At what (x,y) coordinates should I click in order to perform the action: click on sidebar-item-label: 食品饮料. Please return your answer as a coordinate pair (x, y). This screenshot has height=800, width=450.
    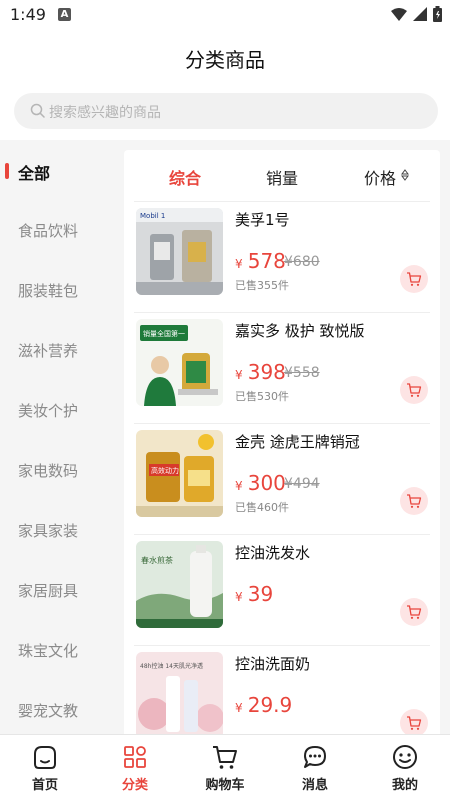
    Looking at the image, I should click on (48, 231).